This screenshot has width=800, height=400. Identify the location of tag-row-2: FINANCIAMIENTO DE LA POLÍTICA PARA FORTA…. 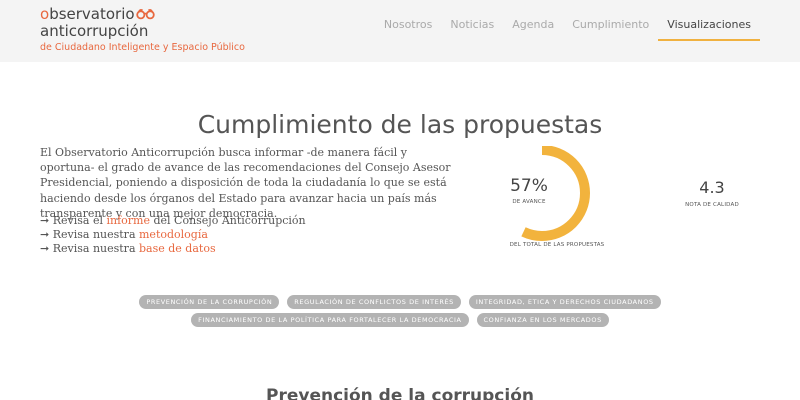
(400, 320).